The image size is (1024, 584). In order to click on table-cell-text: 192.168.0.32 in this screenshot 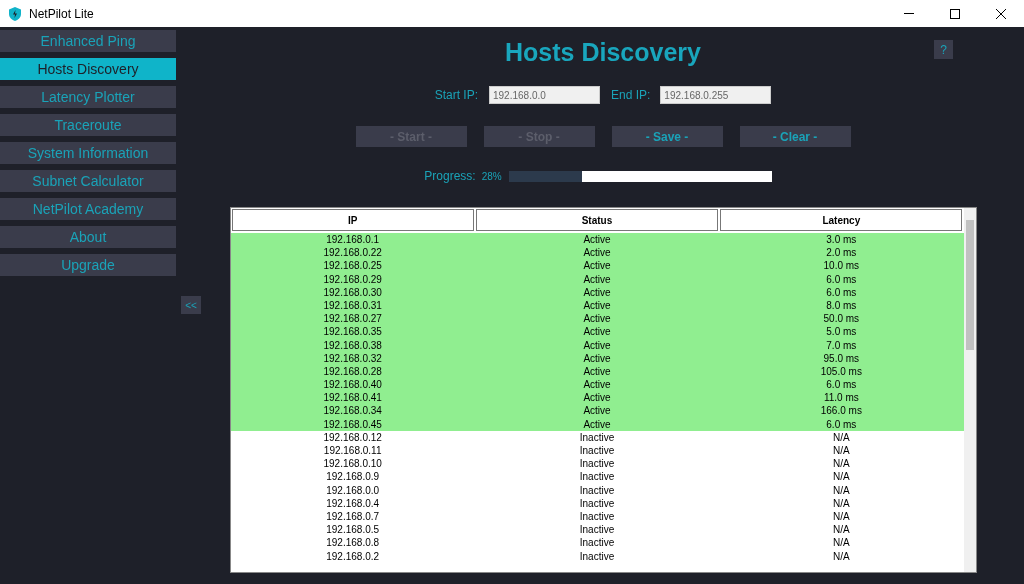, I will do `click(352, 358)`.